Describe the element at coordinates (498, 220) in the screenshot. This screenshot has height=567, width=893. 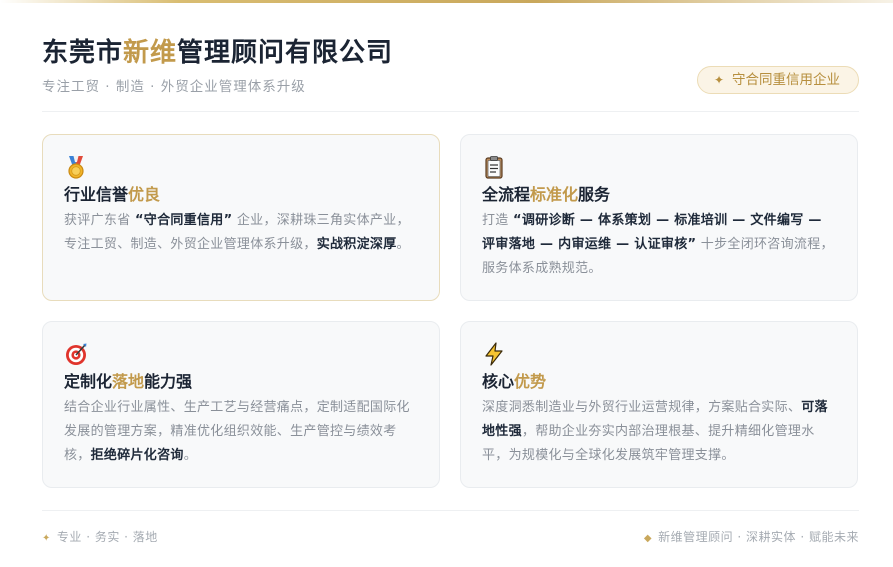
I see `body-text: 打造` at that location.